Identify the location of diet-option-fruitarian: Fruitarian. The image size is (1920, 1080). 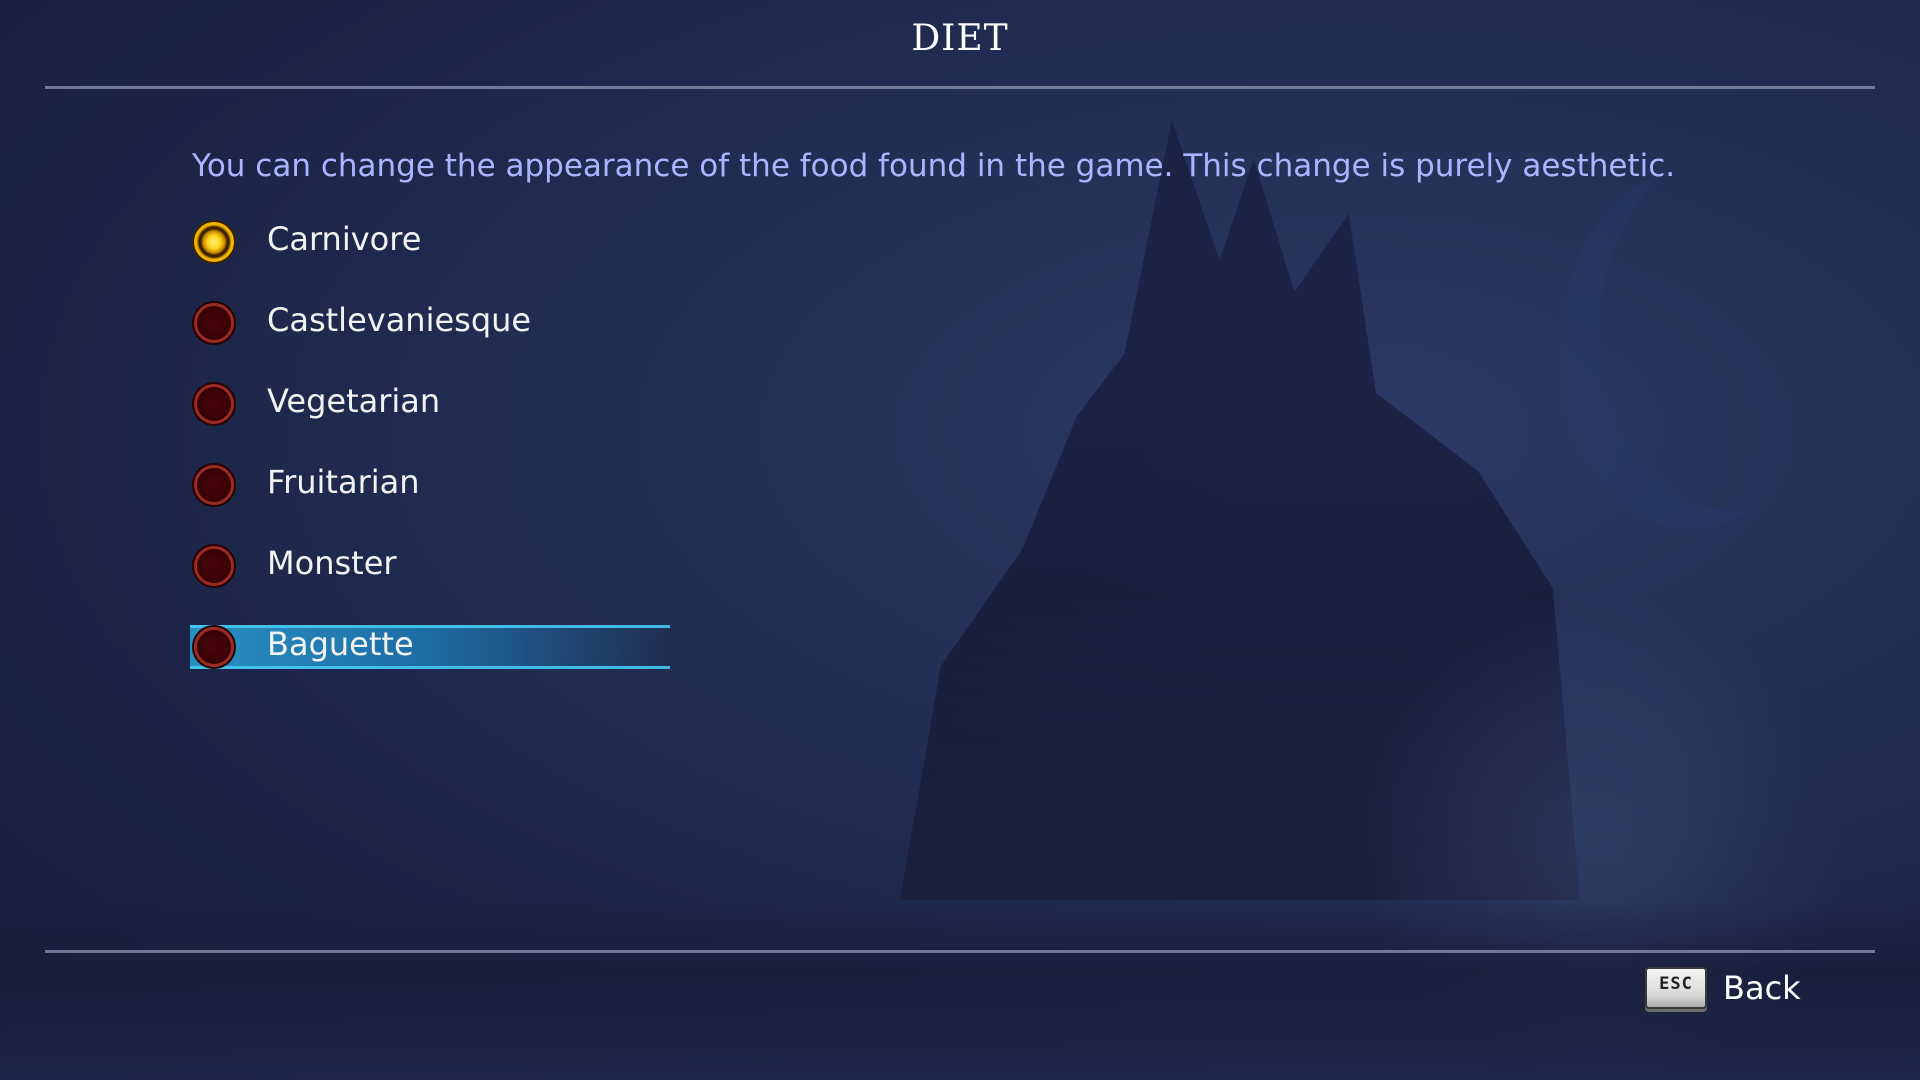
(542, 495).